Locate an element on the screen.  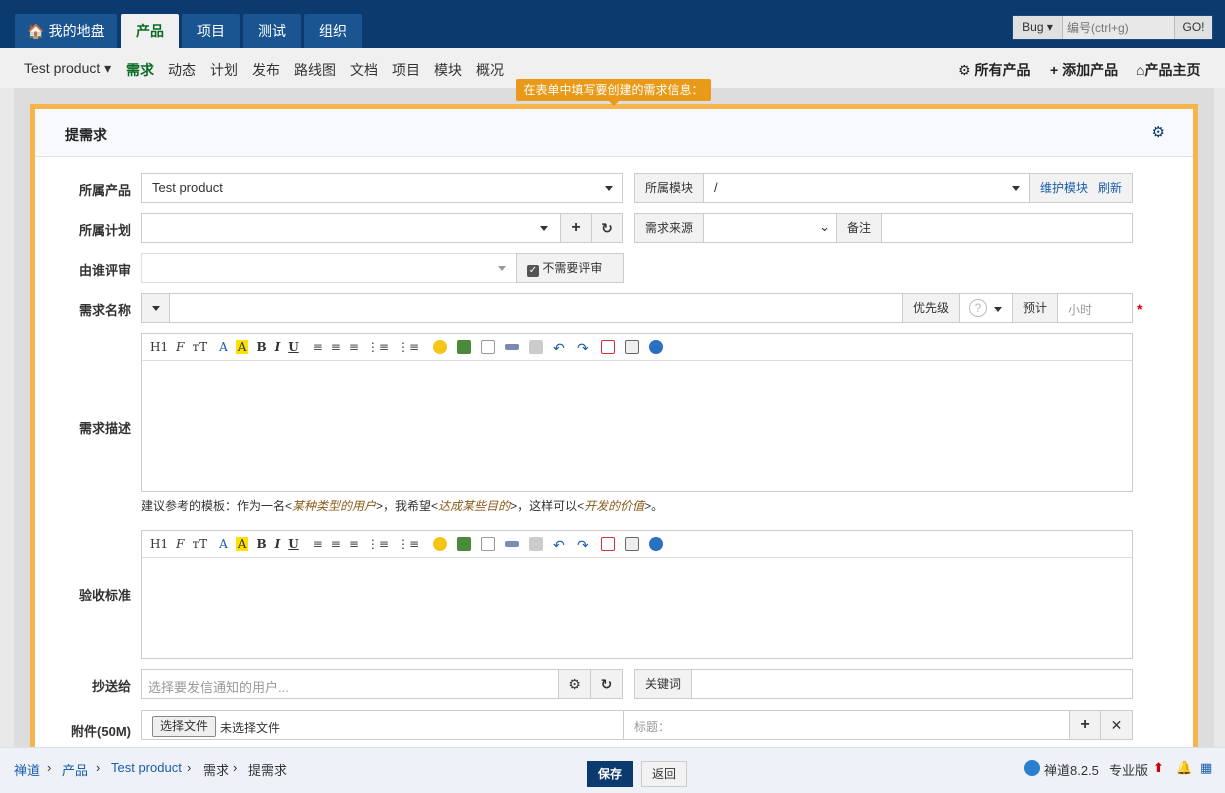
subnav-release: 发布 is located at coordinates (266, 70).